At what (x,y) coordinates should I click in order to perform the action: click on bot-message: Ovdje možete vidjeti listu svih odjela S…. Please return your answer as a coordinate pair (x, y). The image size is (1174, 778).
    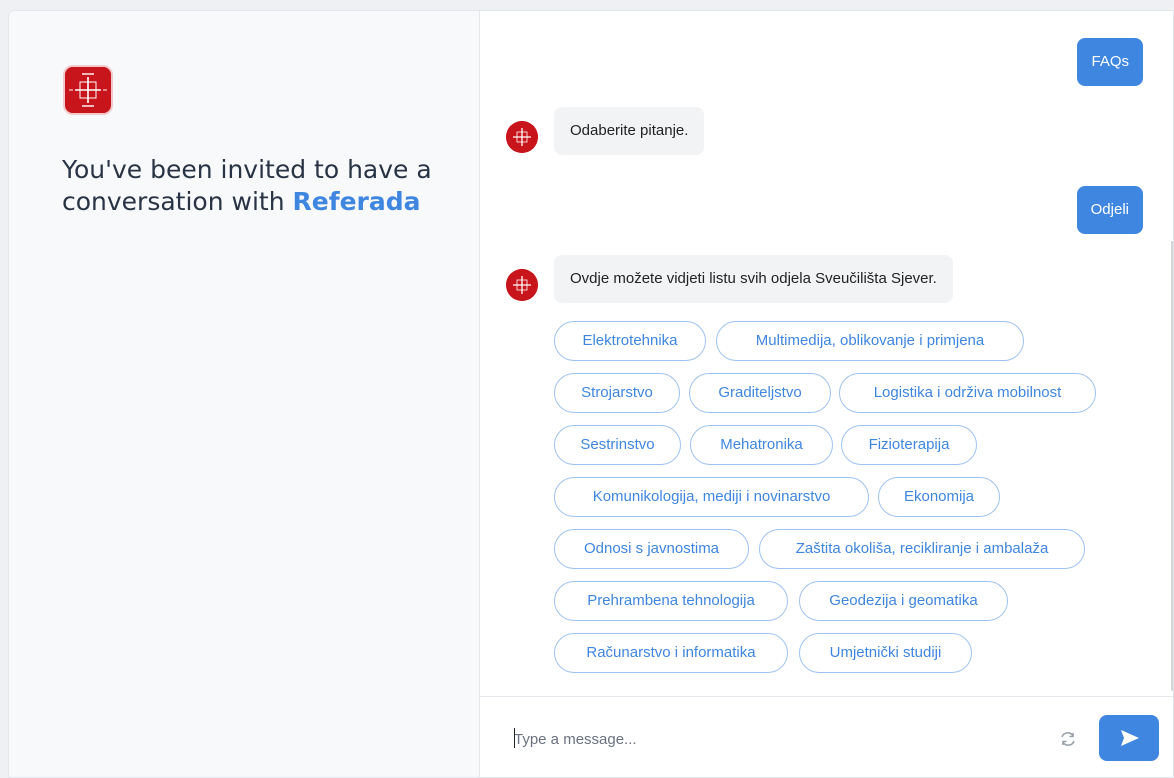
    Looking at the image, I should click on (753, 279).